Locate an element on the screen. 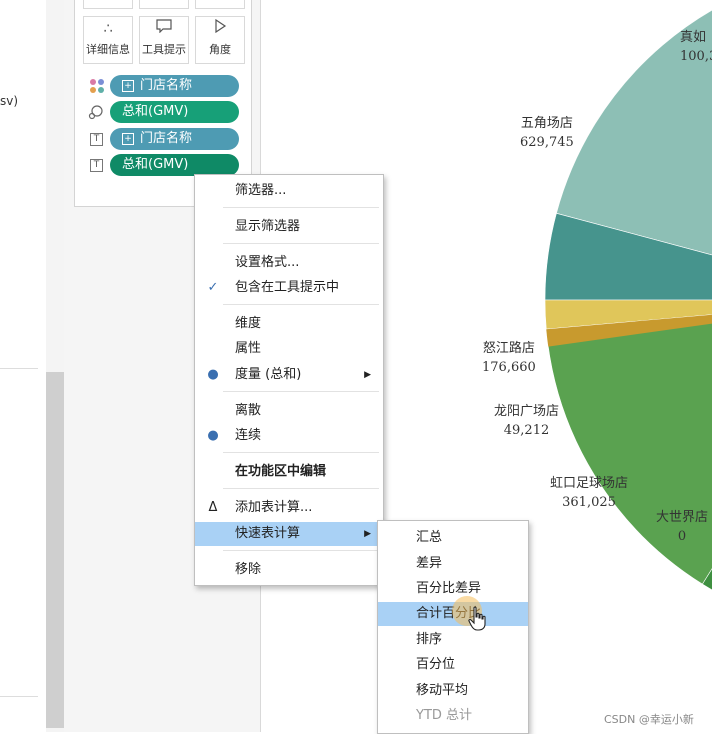 This screenshot has height=734, width=712. slice-name: 虹口足球场店 is located at coordinates (589, 483).